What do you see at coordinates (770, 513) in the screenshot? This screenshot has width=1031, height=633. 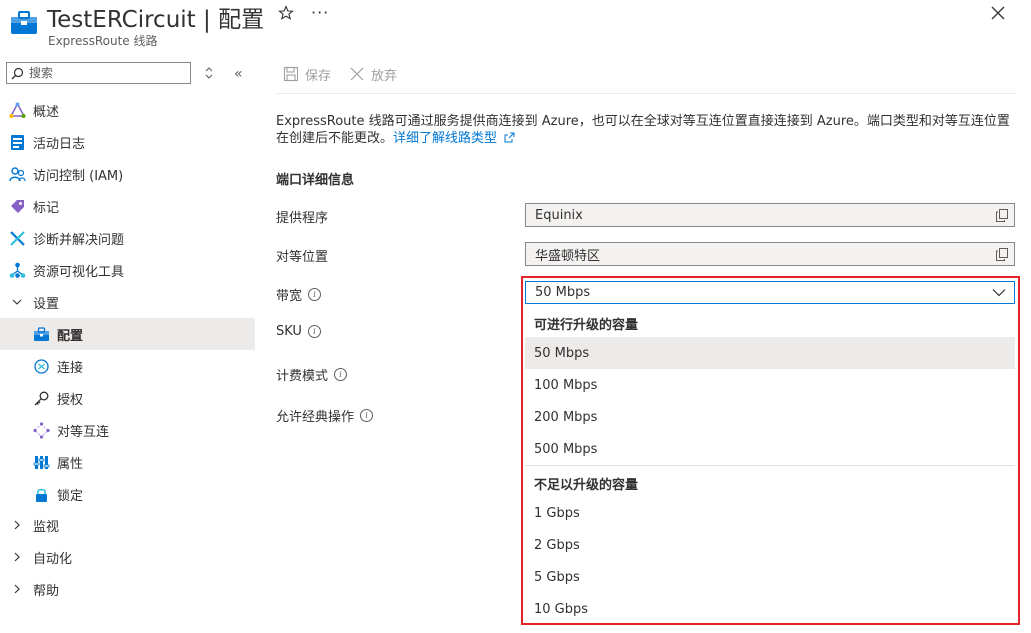 I see `dropdown-option: 1 Gbps` at bounding box center [770, 513].